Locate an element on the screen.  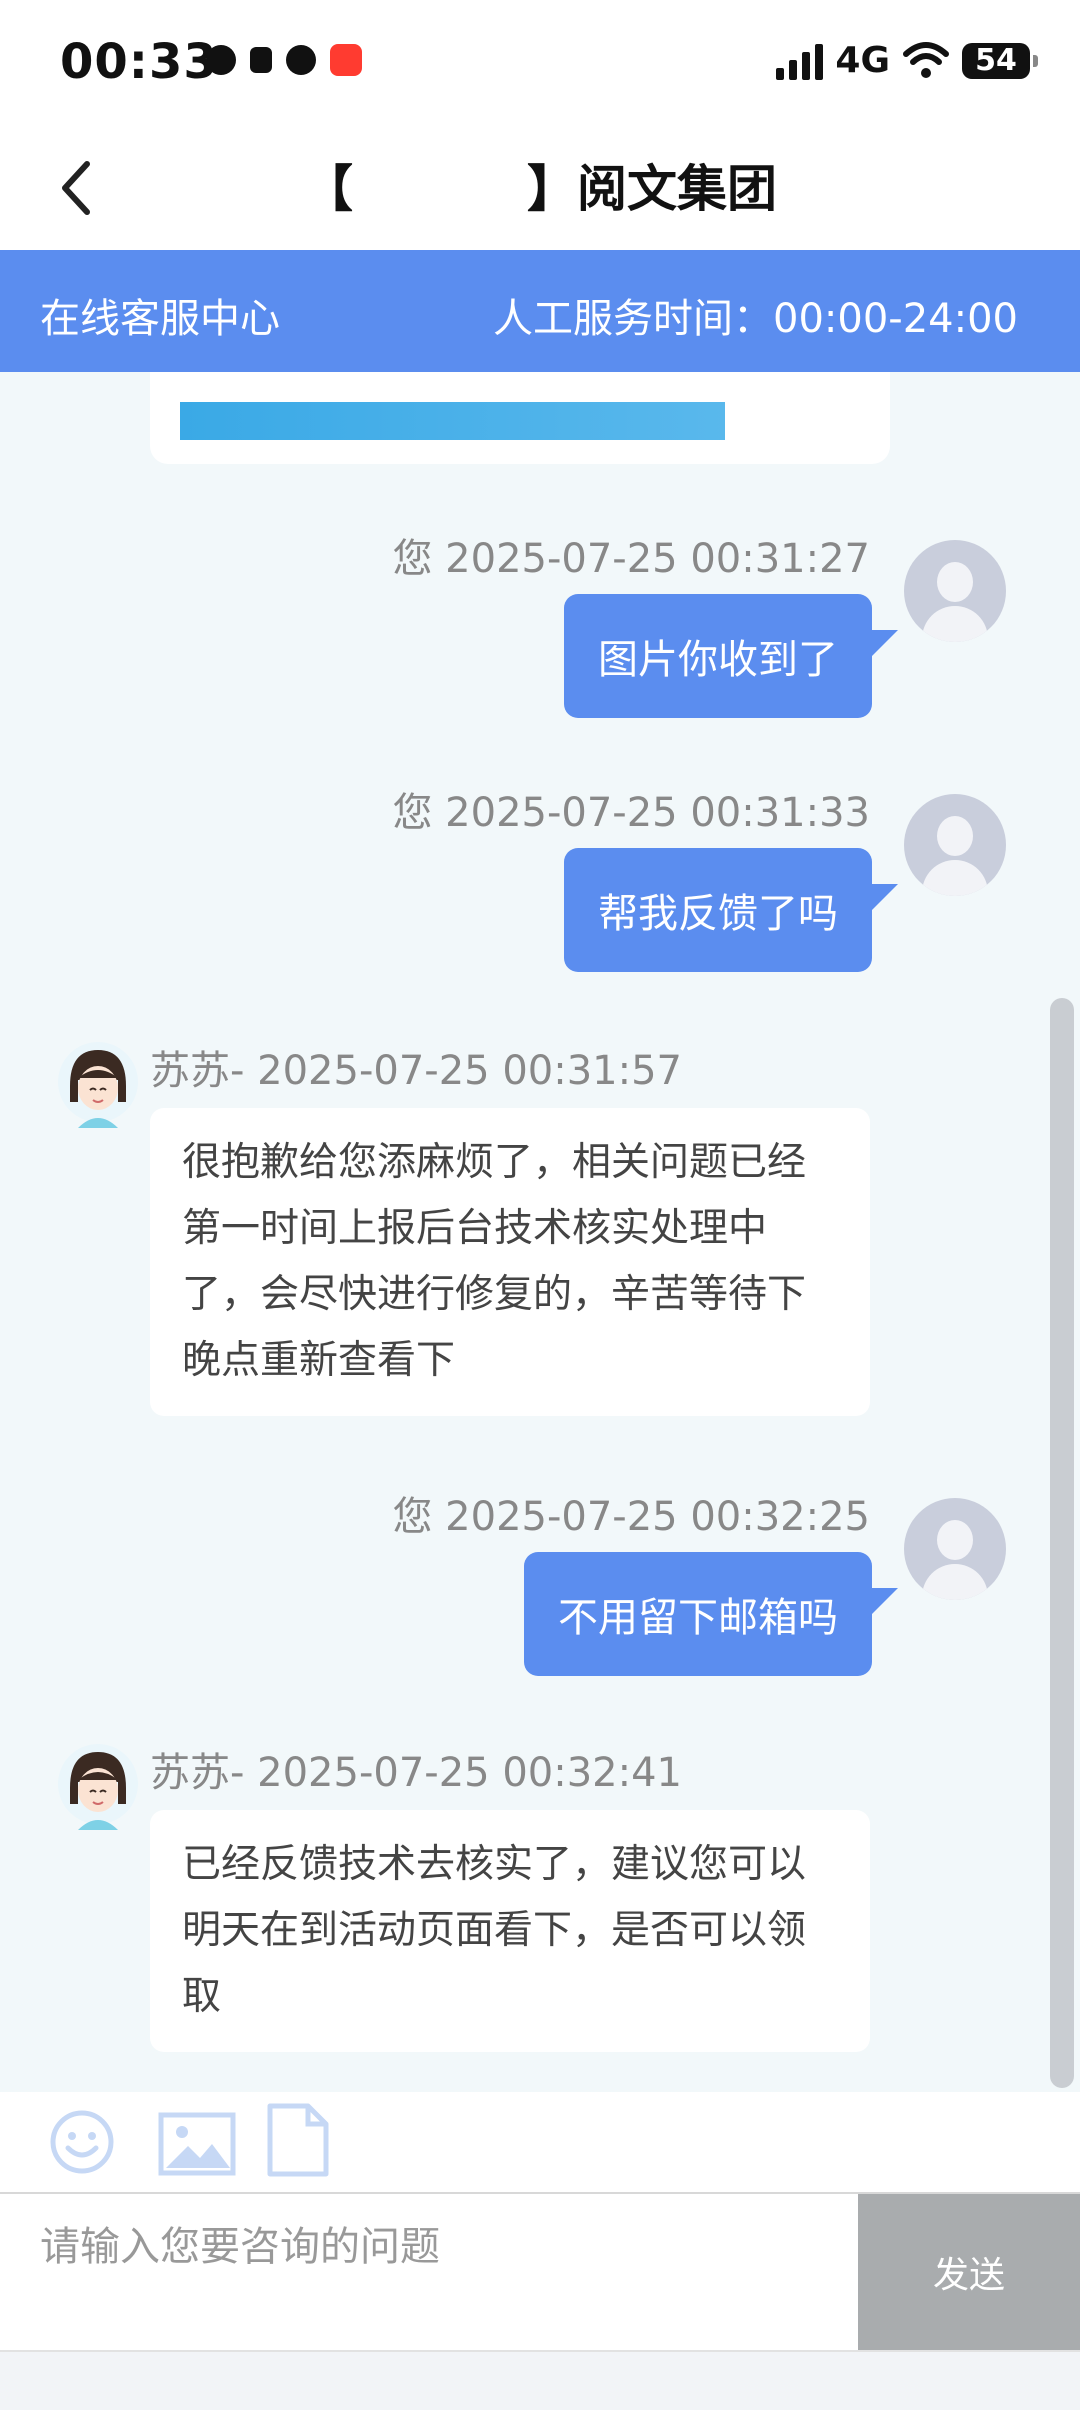
wechat-icon is located at coordinates (221, 60).